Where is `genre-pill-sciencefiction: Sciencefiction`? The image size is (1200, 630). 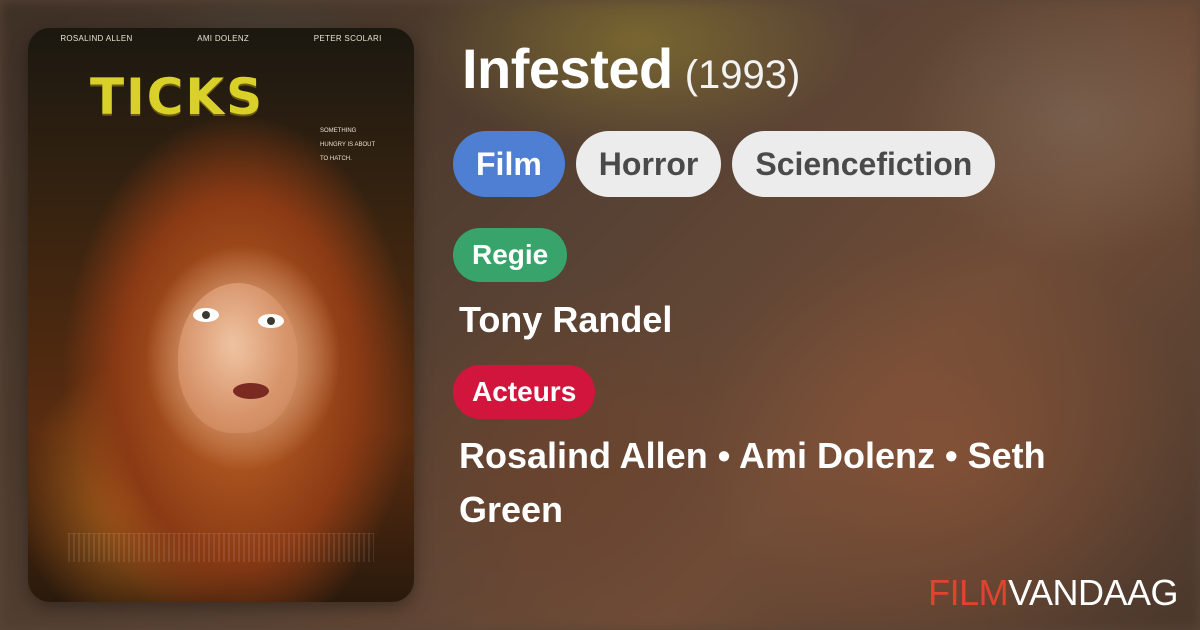 genre-pill-sciencefiction: Sciencefiction is located at coordinates (864, 164).